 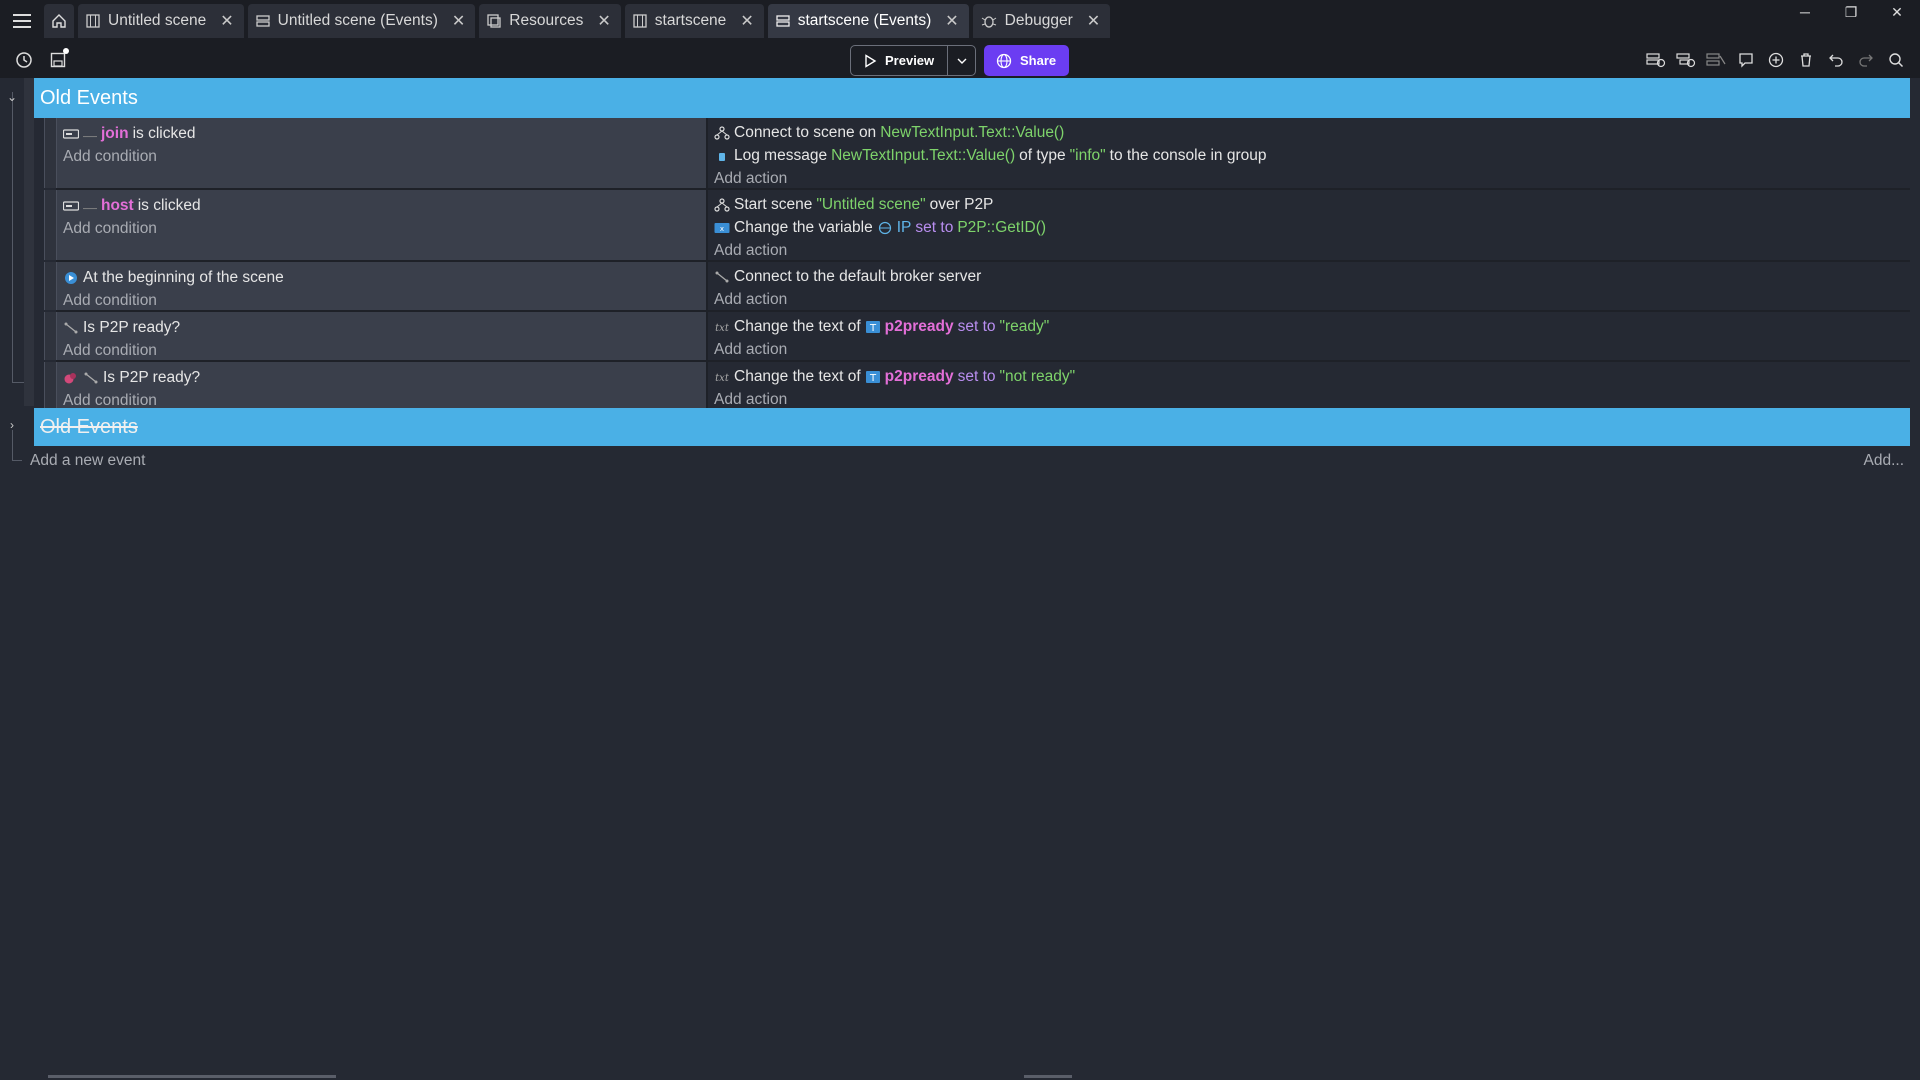 I want to click on string-value: "Untitled scene", so click(x=871, y=204).